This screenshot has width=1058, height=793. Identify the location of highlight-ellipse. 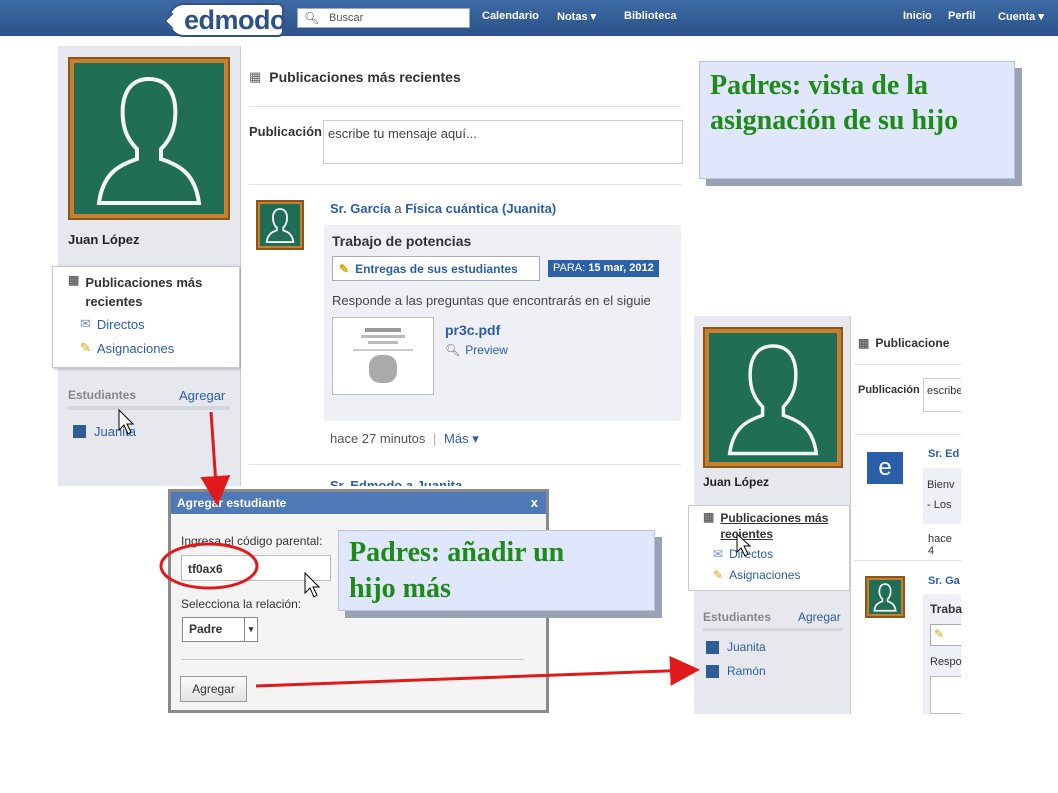
(209, 566).